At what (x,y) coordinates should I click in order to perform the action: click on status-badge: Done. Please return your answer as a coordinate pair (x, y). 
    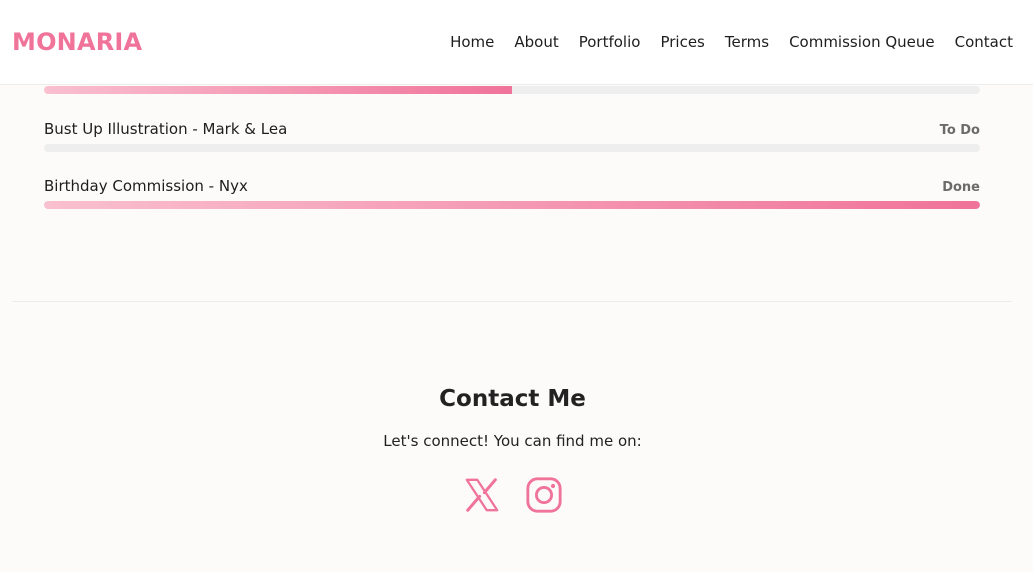
    Looking at the image, I should click on (961, 187).